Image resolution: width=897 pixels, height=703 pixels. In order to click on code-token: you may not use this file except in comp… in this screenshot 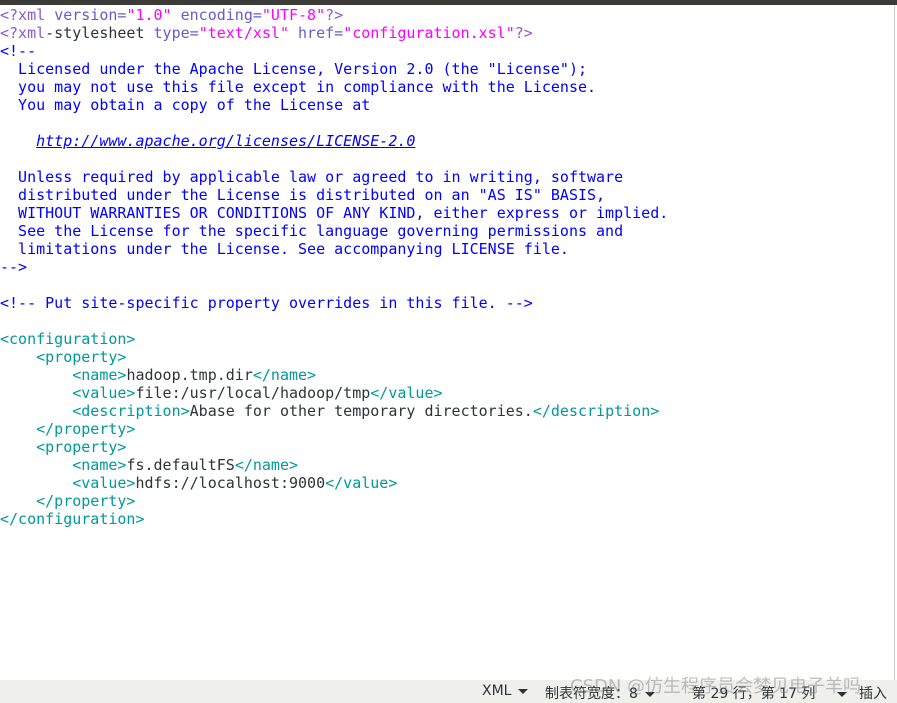, I will do `click(298, 87)`.